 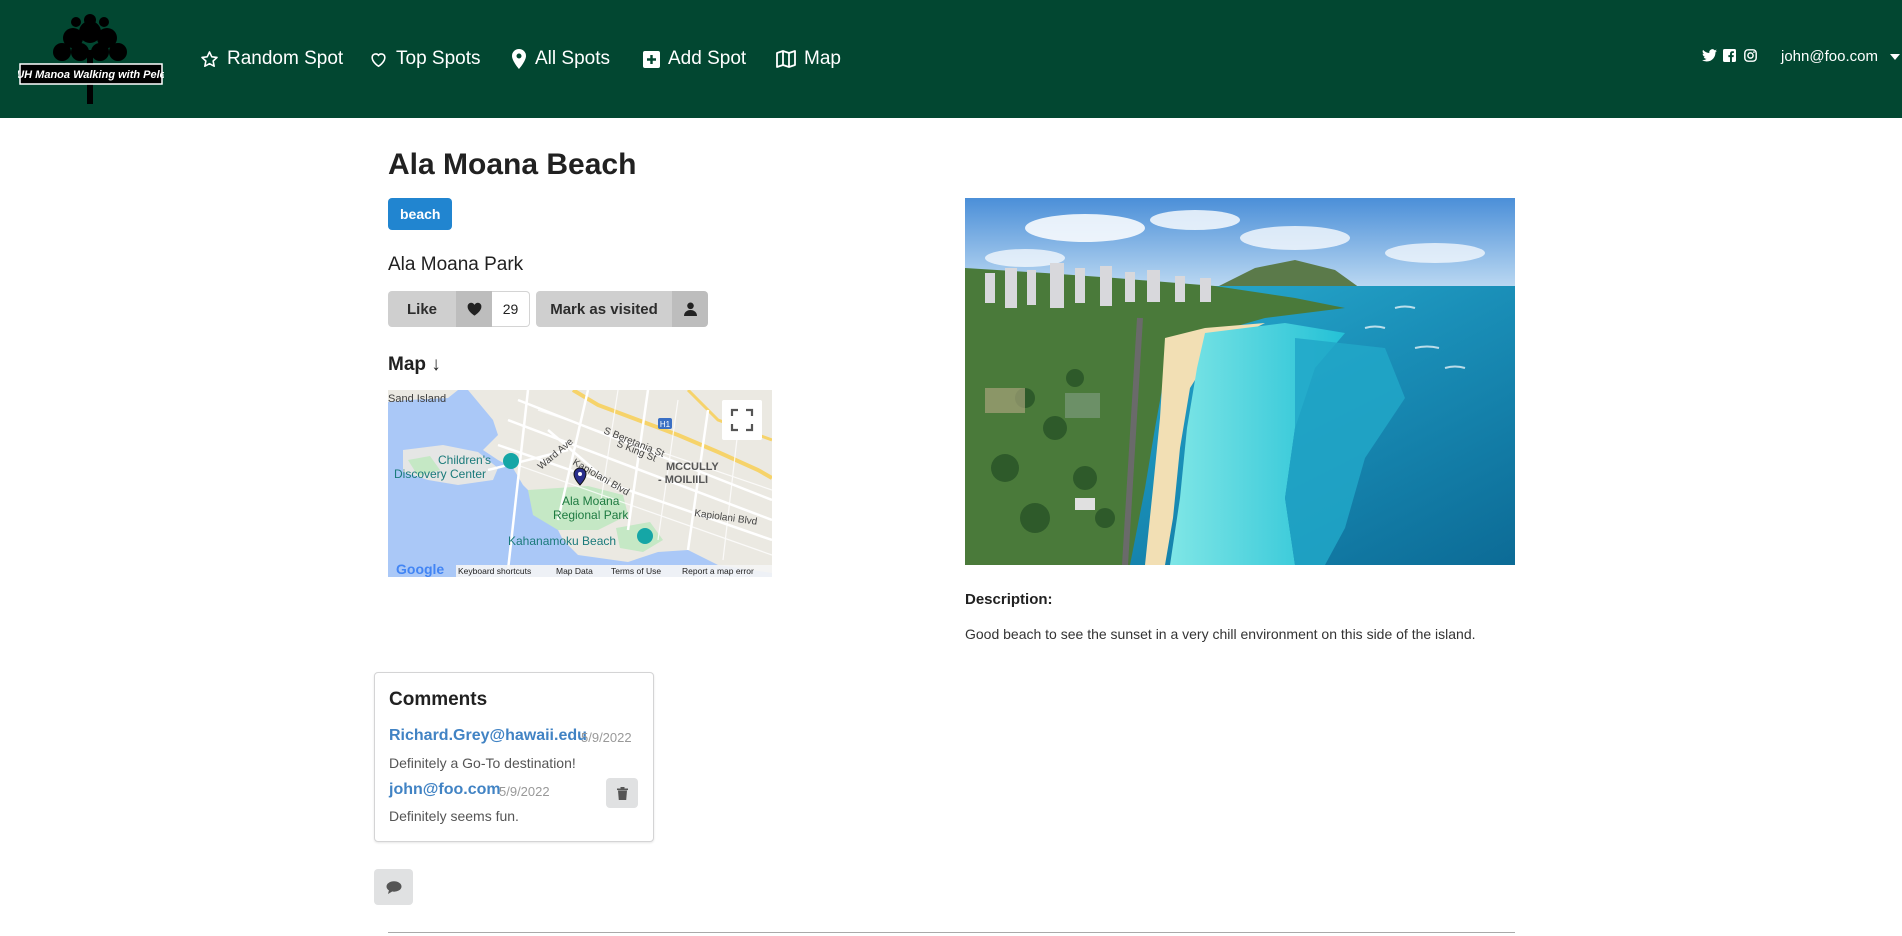 What do you see at coordinates (1829, 56) in the screenshot?
I see `user-email: john@foo.com` at bounding box center [1829, 56].